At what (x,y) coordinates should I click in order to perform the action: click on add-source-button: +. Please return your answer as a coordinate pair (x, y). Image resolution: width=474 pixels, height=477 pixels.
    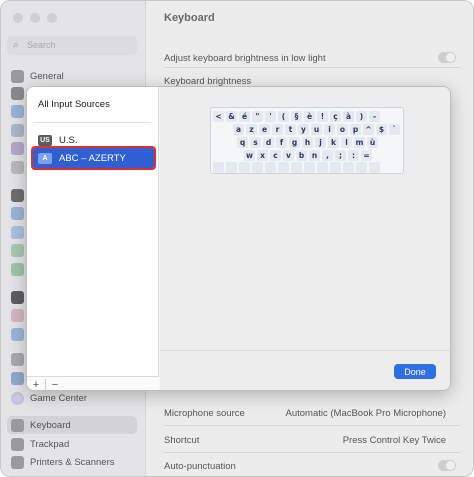
    Looking at the image, I should click on (36, 385).